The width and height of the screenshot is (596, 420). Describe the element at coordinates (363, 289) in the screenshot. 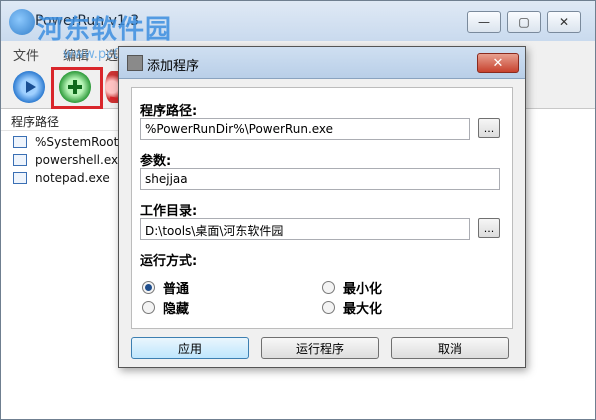

I see `radio-minimize-label: 最小化` at that location.